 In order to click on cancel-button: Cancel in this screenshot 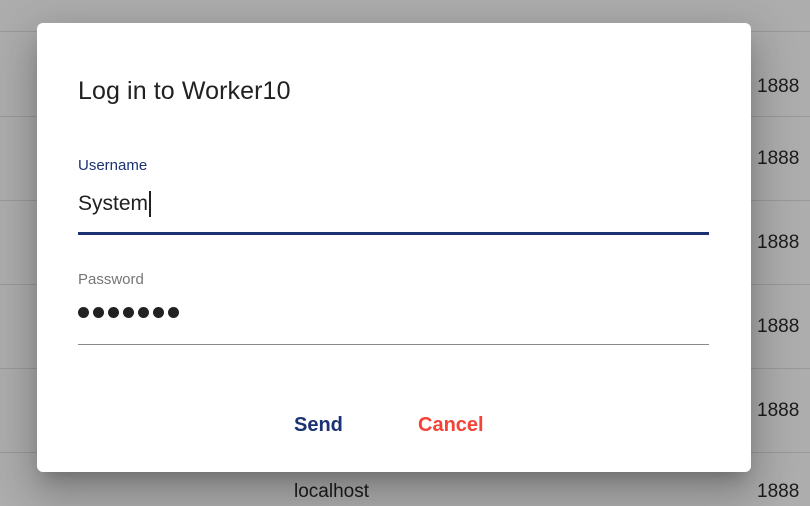, I will do `click(451, 425)`.